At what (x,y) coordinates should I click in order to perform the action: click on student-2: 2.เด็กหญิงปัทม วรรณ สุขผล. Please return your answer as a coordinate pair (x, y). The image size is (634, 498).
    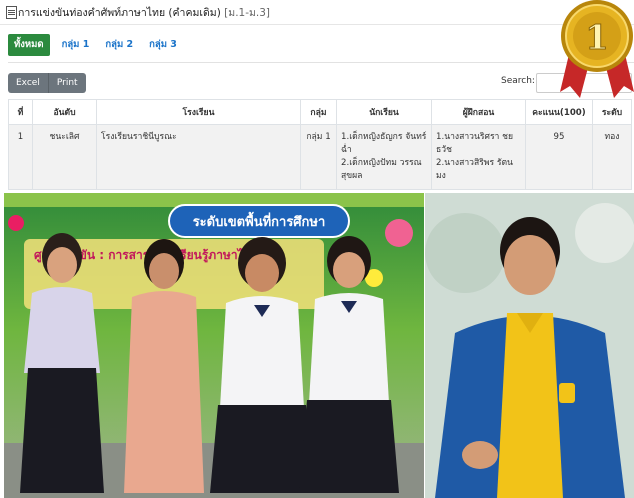
    Looking at the image, I should click on (381, 169).